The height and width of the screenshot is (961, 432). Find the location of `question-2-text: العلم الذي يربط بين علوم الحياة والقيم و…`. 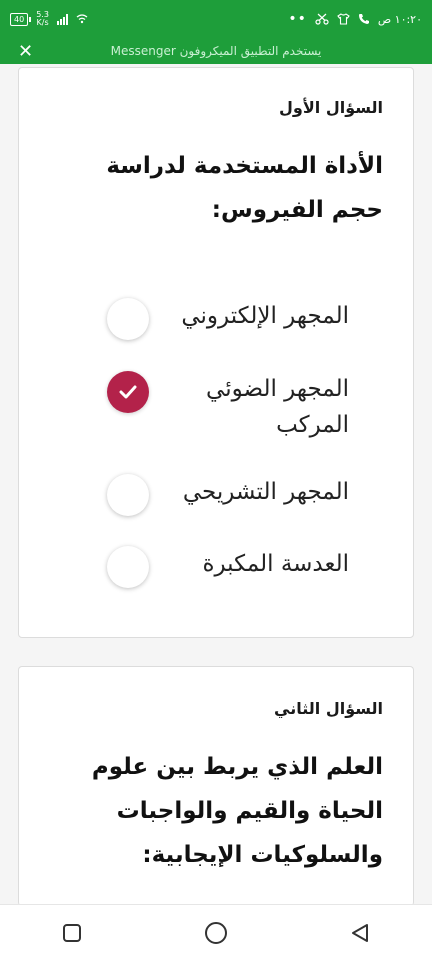

question-2-text: العلم الذي يربط بين علوم الحياة والقيم و… is located at coordinates (237, 811).